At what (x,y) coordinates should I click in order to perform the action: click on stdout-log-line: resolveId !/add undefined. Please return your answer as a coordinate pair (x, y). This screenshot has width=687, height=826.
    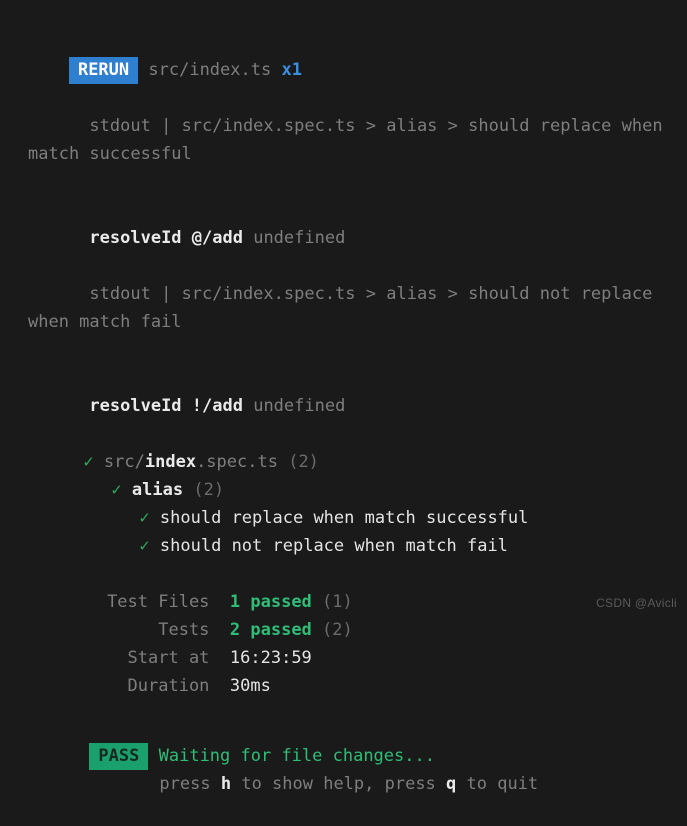
    Looking at the image, I should click on (343, 390).